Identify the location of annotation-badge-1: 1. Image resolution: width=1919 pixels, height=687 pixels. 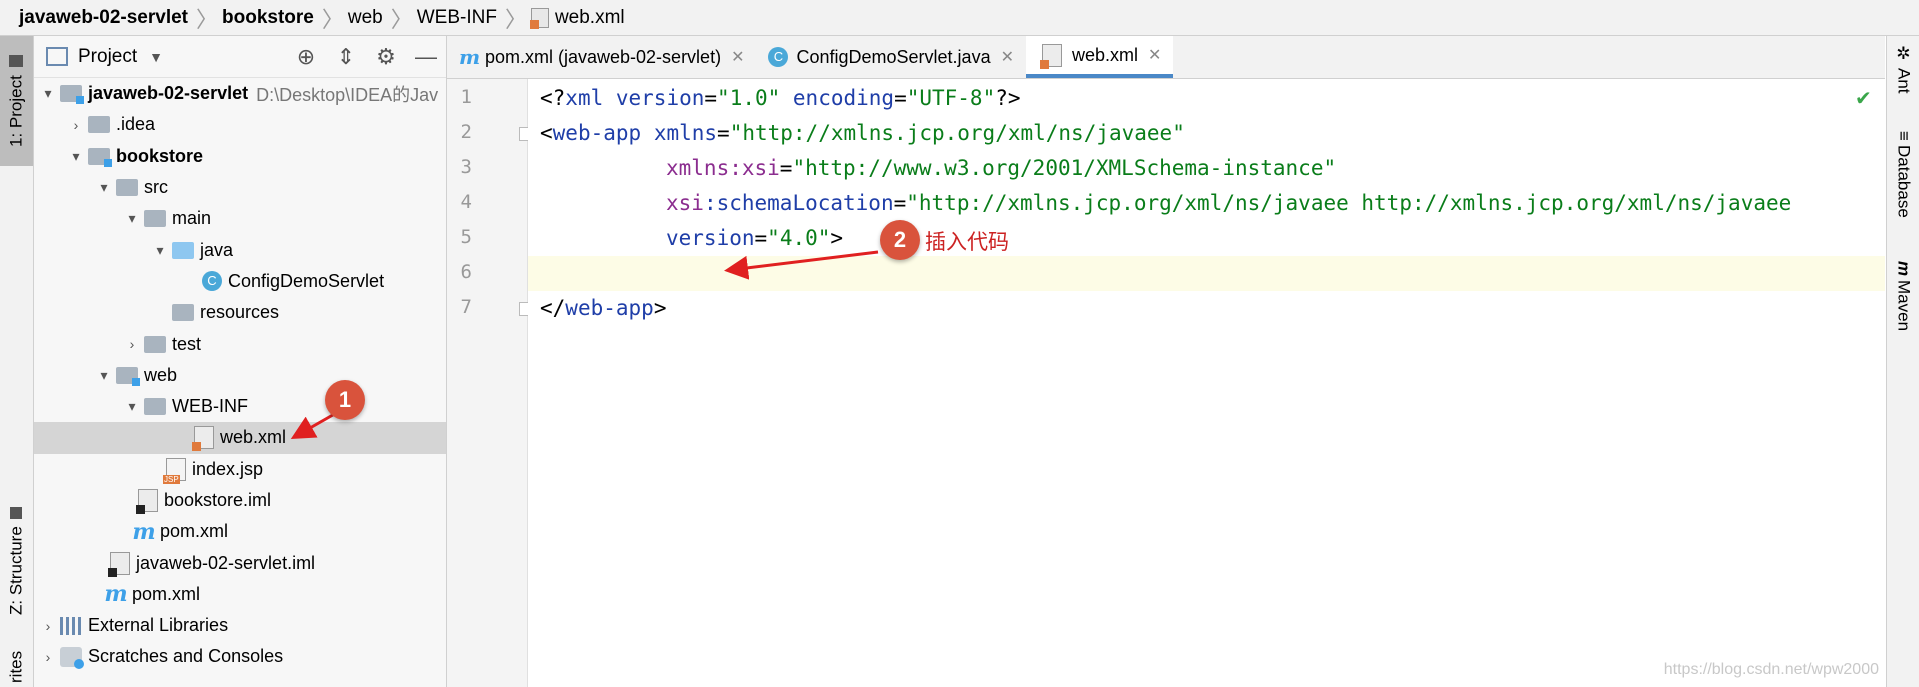
(345, 400).